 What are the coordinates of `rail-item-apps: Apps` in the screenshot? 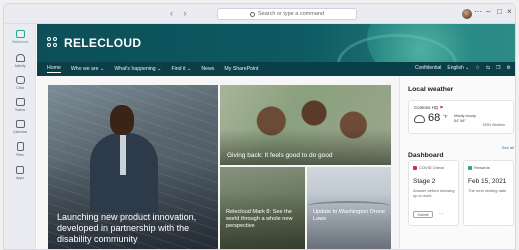 It's located at (20, 173).